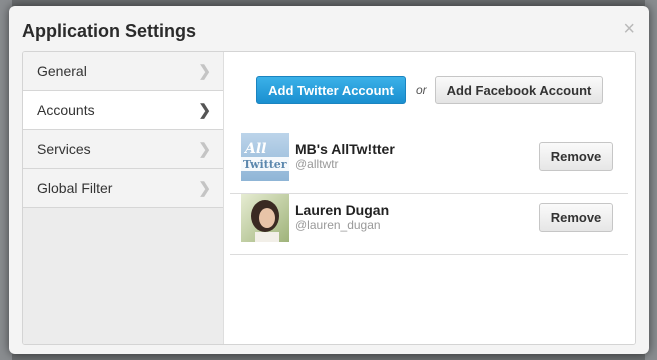  I want to click on avatar: All Twitter, so click(265, 157).